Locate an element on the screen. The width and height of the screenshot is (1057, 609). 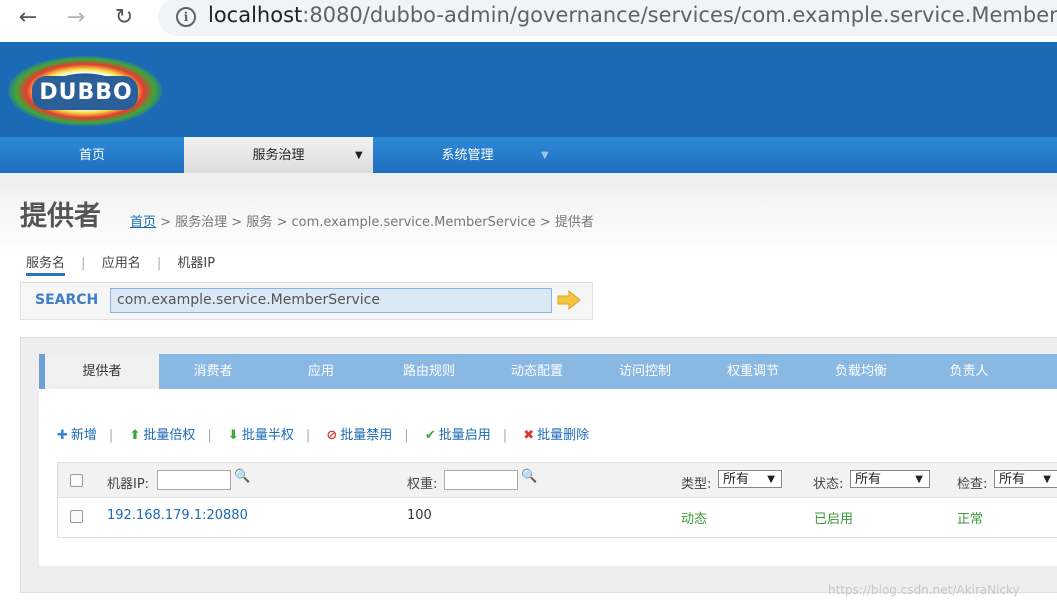
search-input: com.example.service.MemberService is located at coordinates (331, 300).